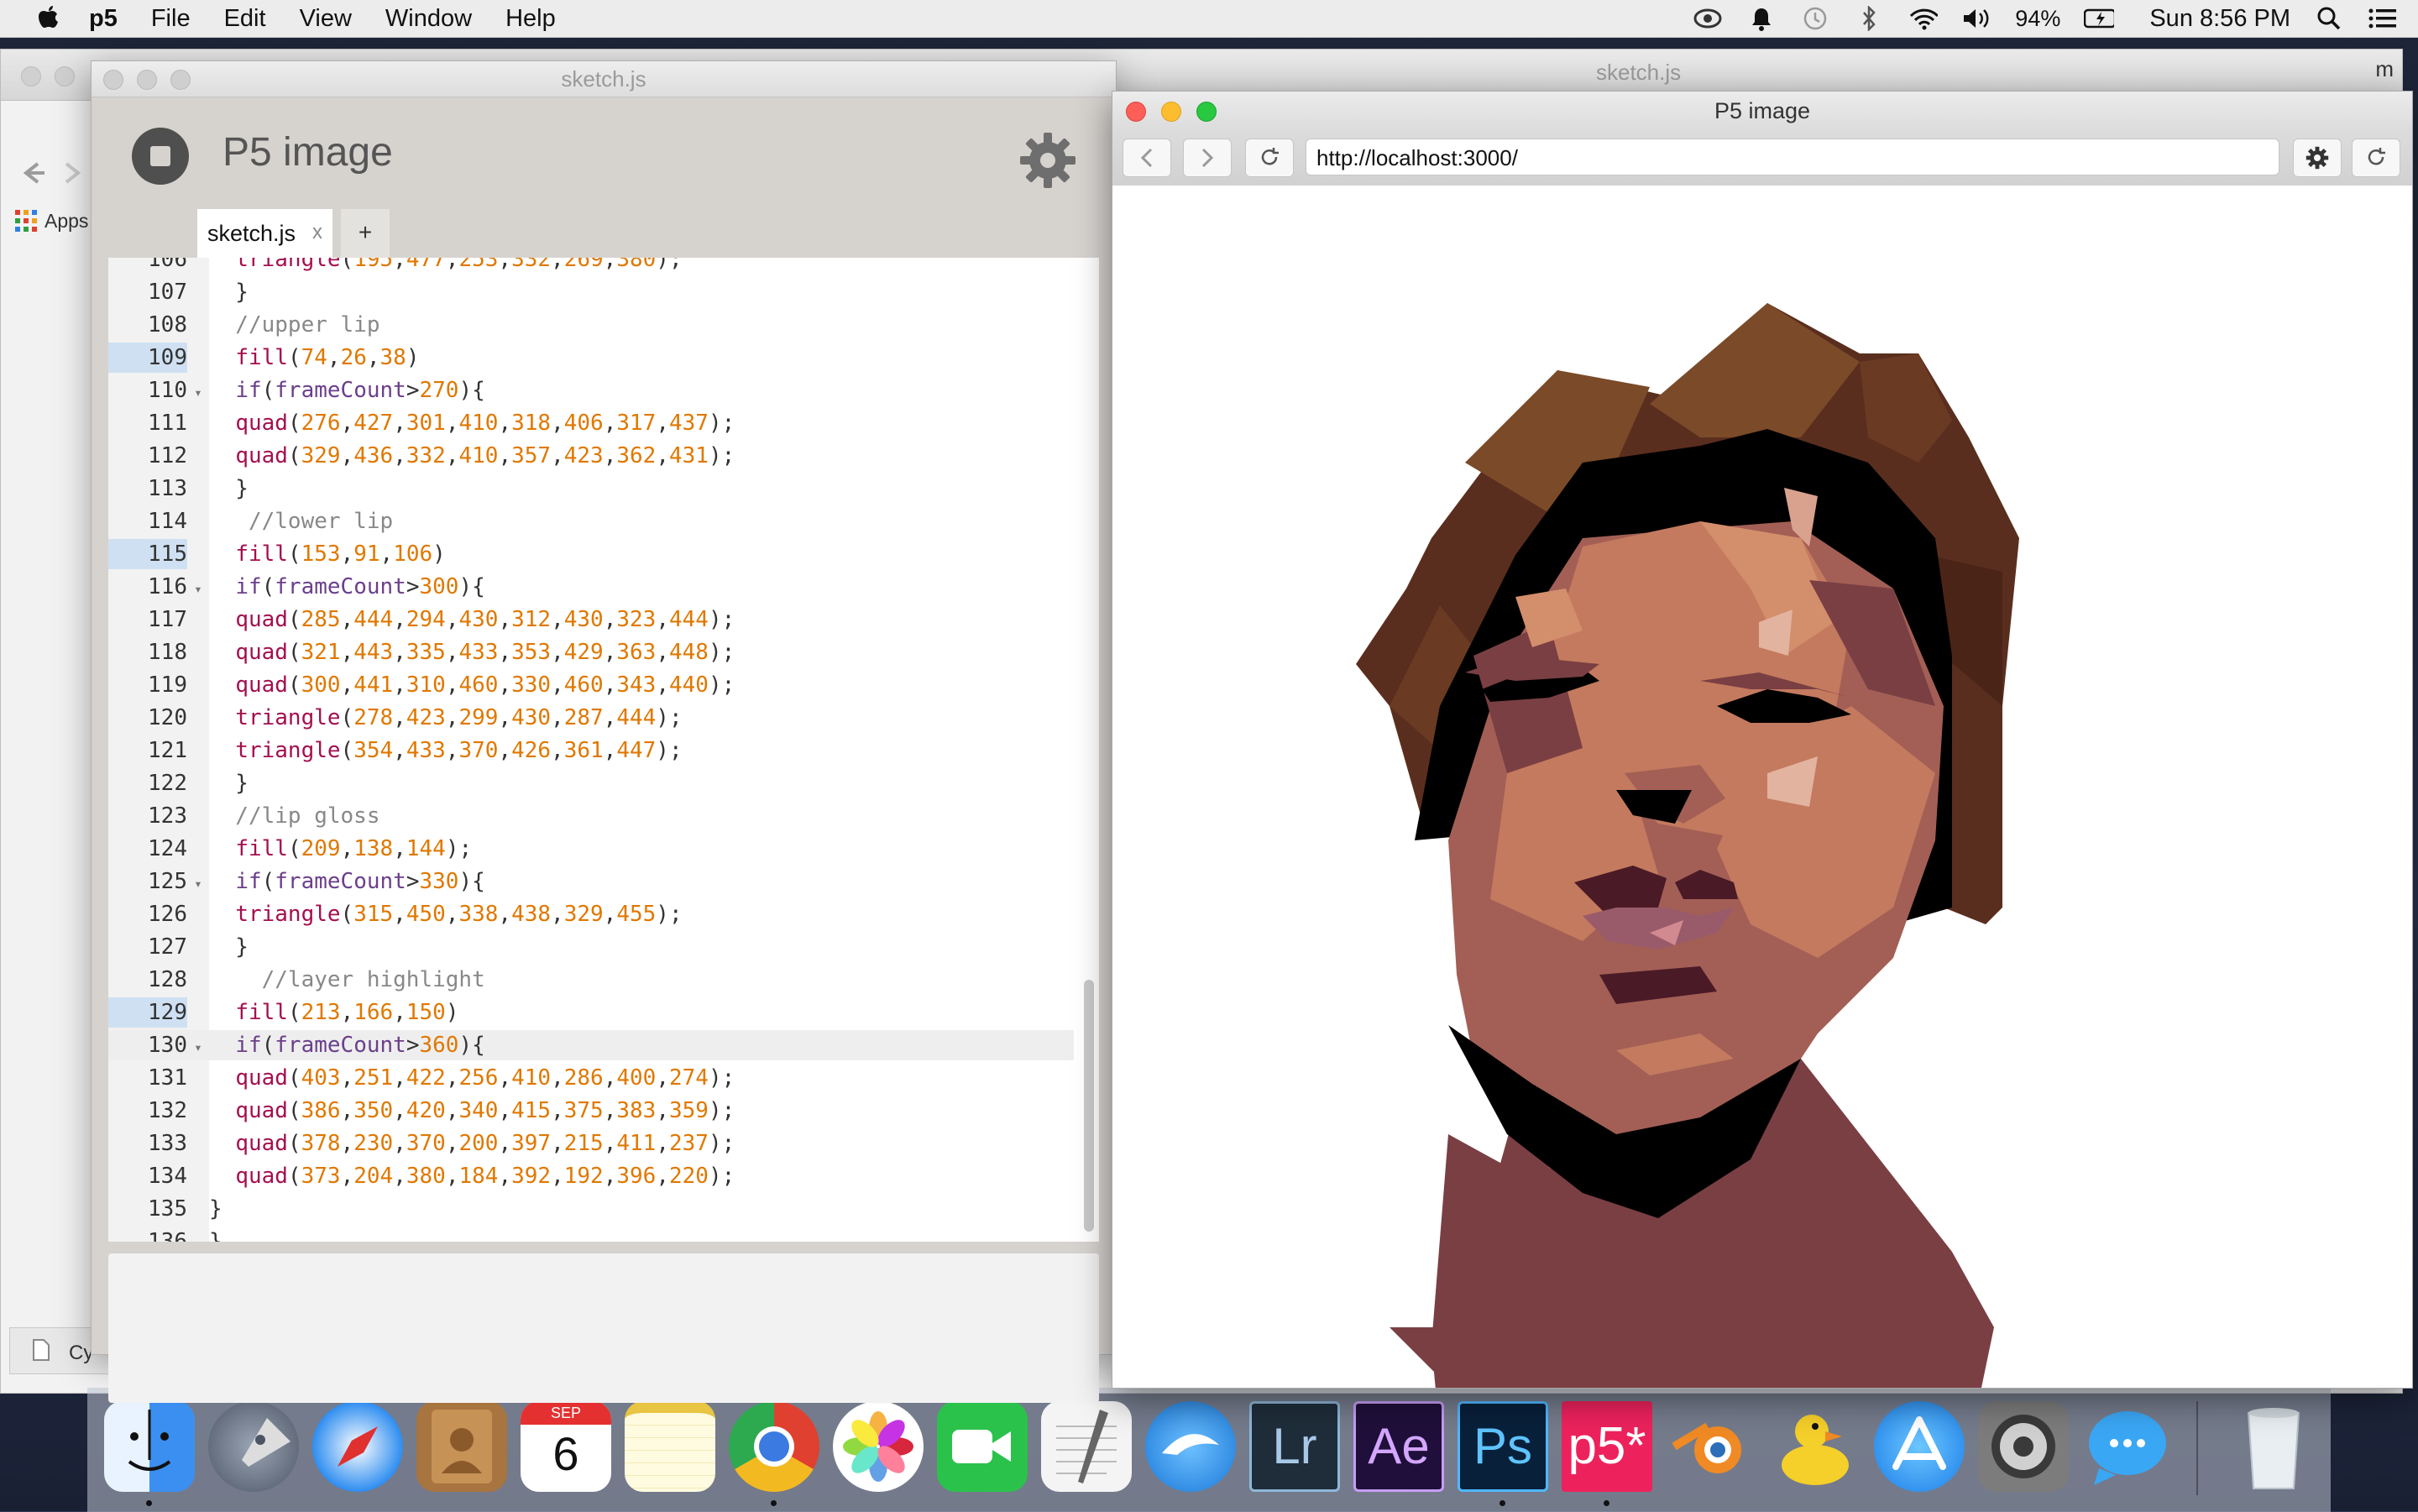 Image resolution: width=2418 pixels, height=1512 pixels. What do you see at coordinates (1047, 160) in the screenshot?
I see `settings-gear-icon` at bounding box center [1047, 160].